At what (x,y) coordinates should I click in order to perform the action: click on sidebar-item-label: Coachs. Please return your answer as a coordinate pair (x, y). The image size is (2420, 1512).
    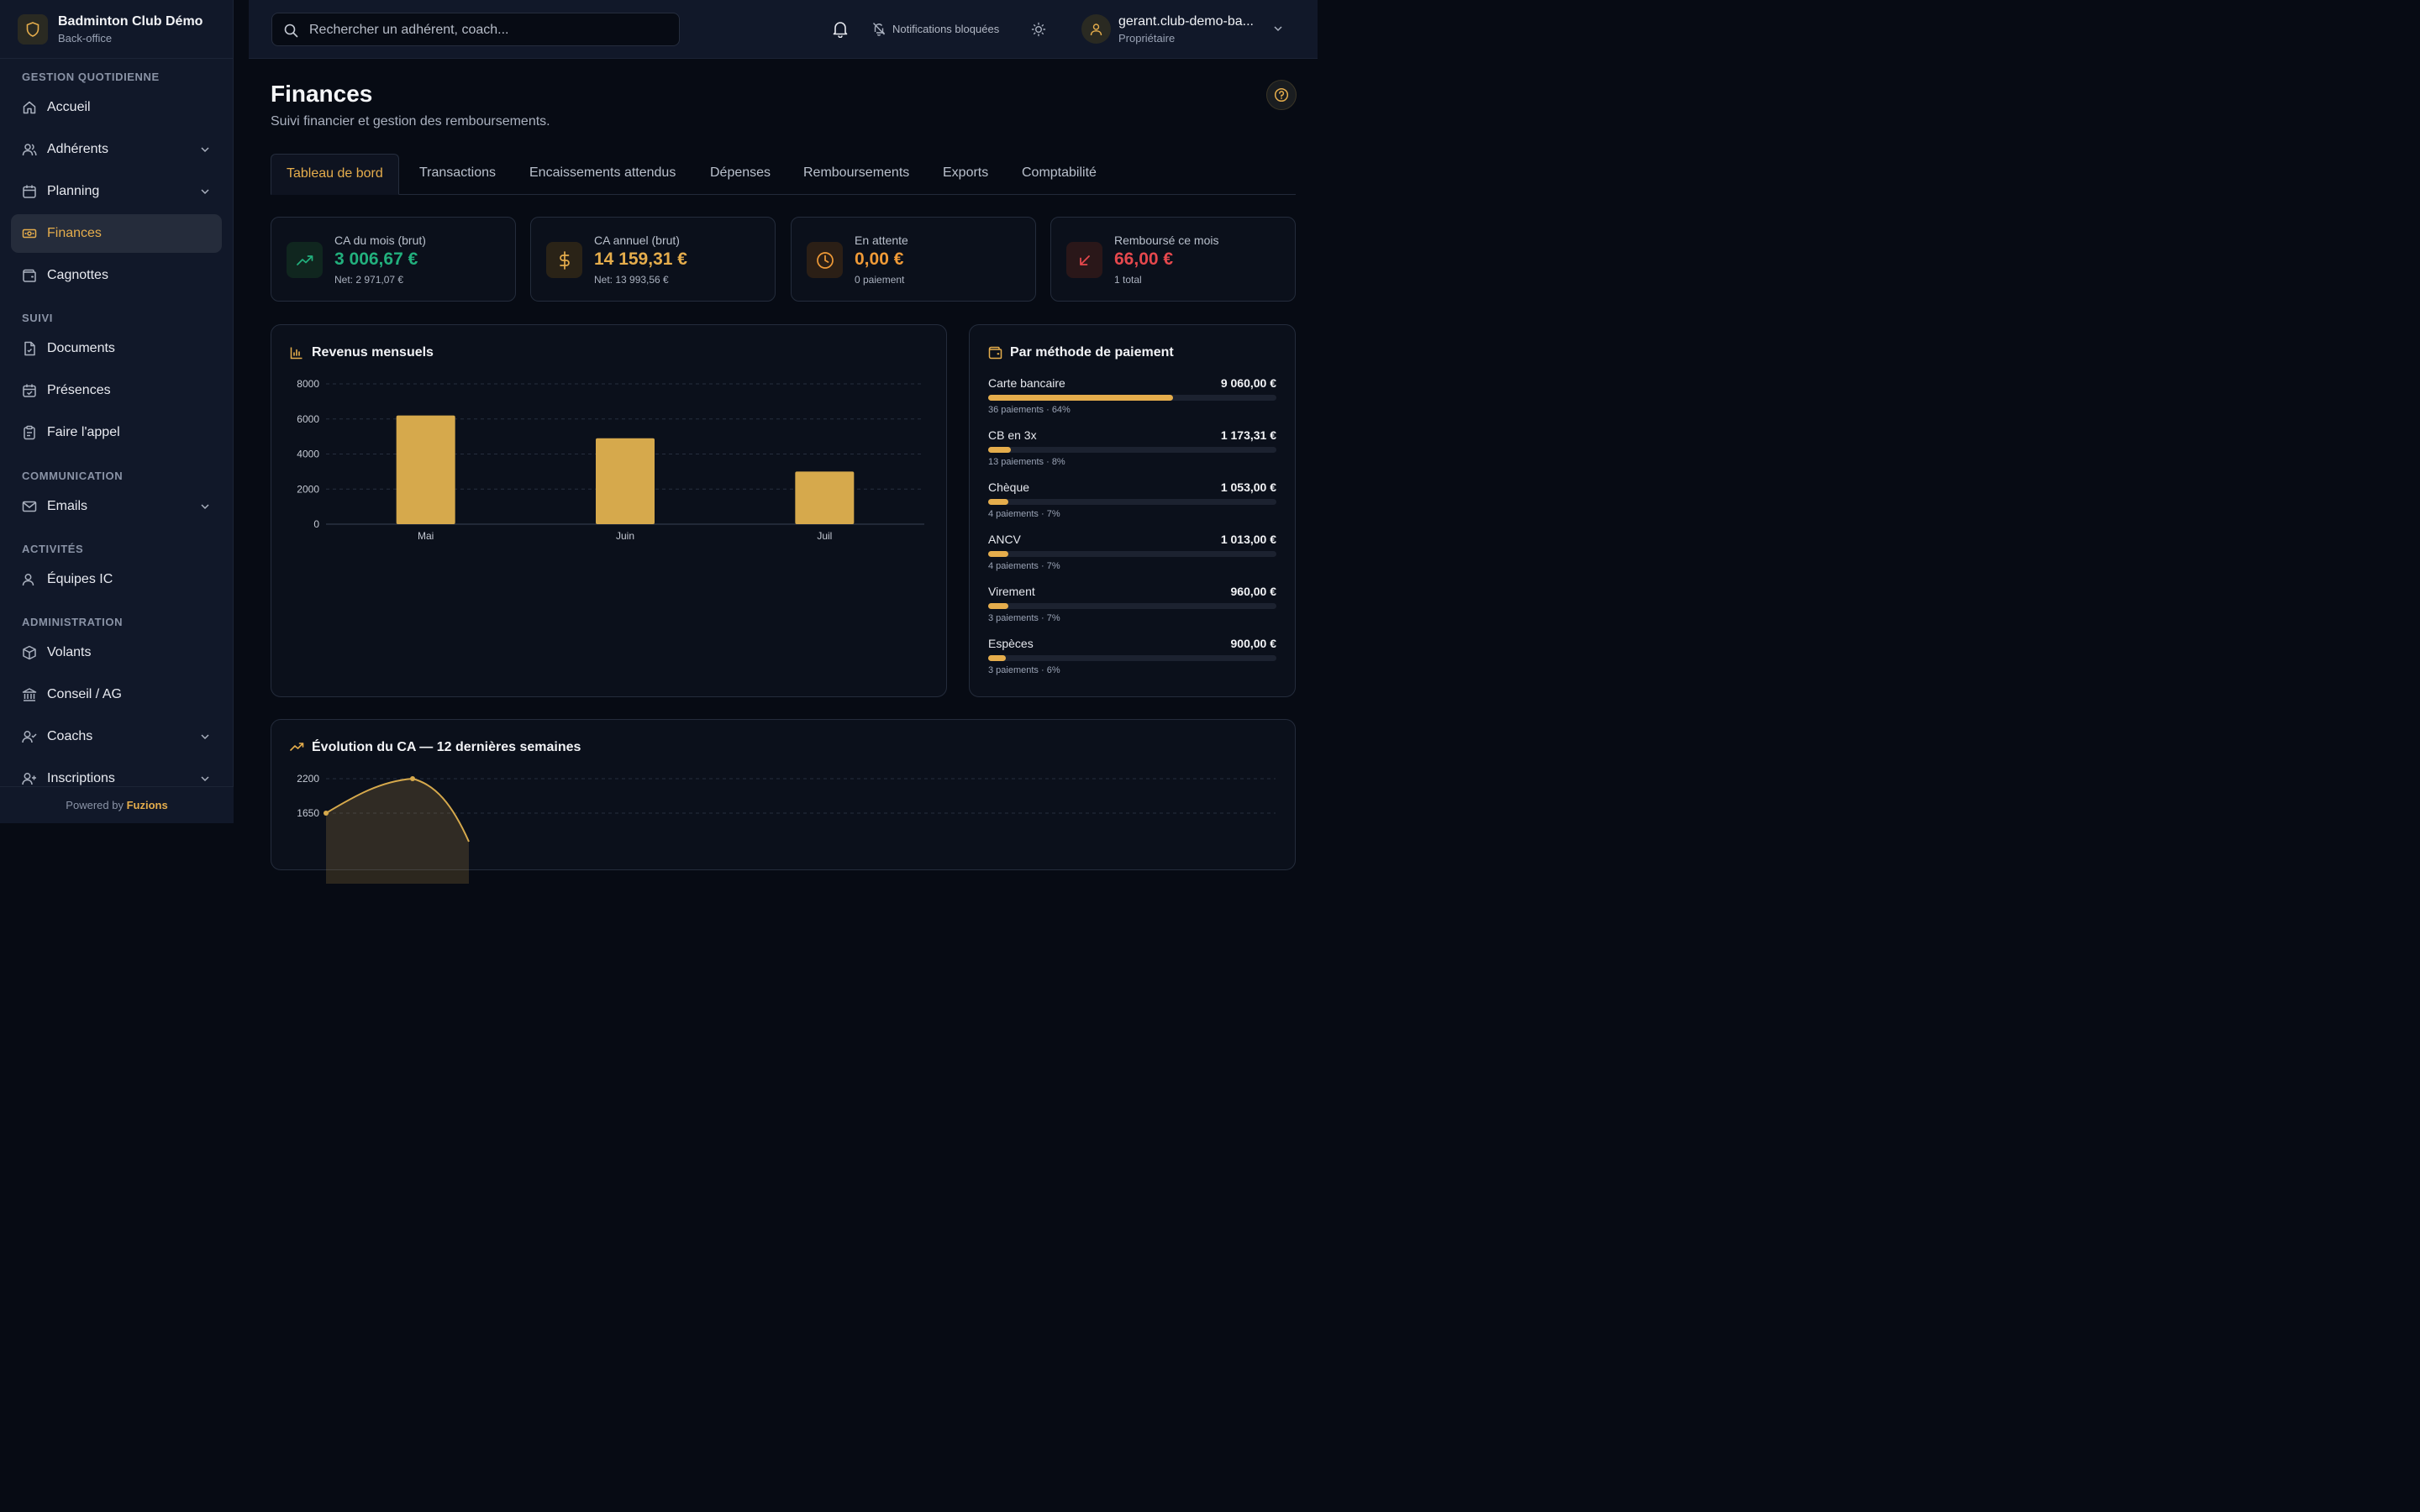
    Looking at the image, I should click on (70, 736).